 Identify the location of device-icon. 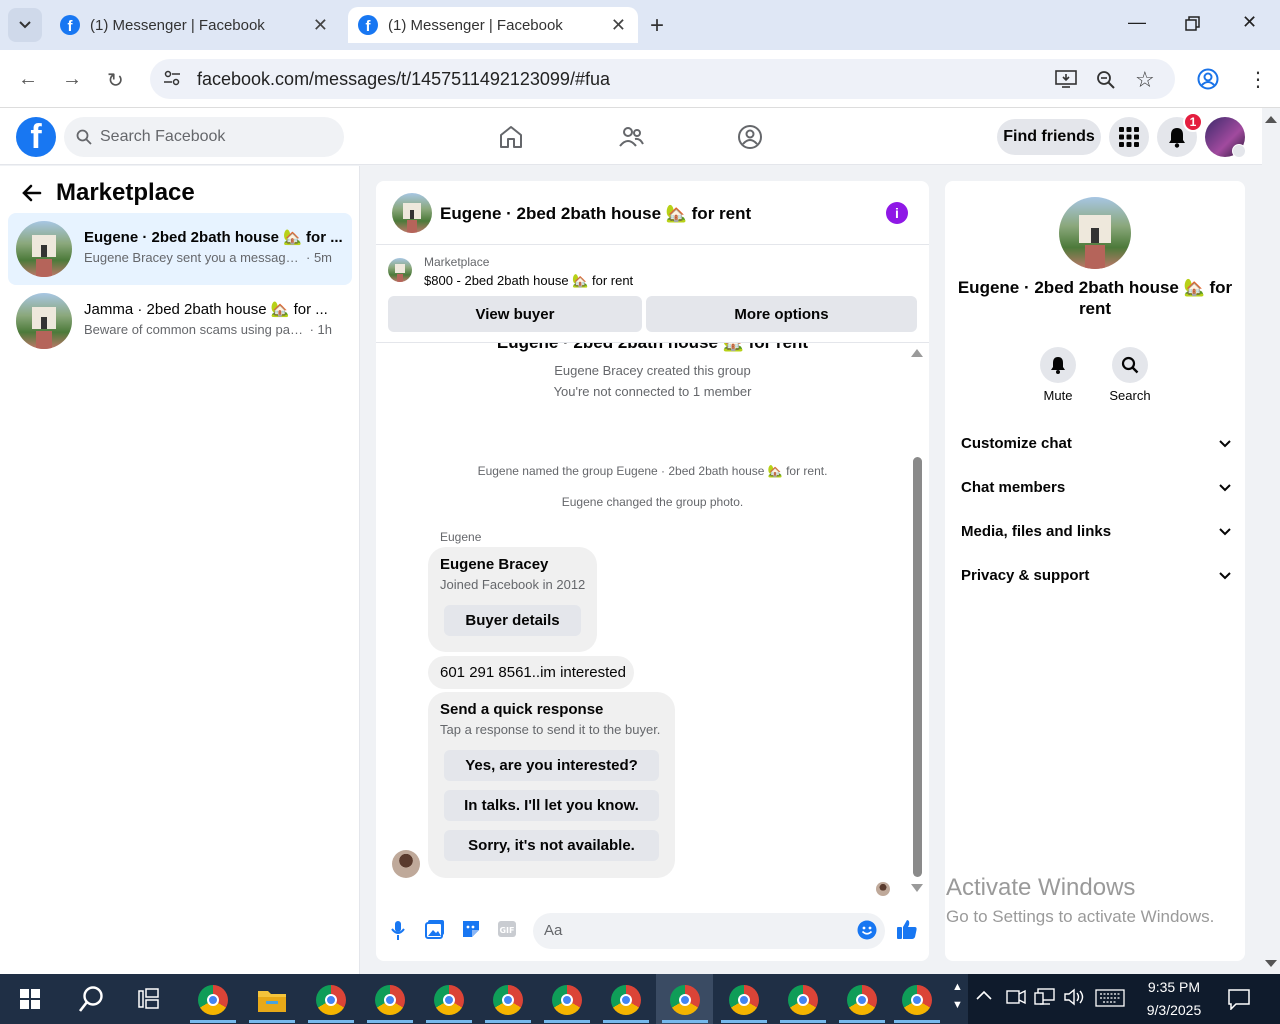
(1016, 997).